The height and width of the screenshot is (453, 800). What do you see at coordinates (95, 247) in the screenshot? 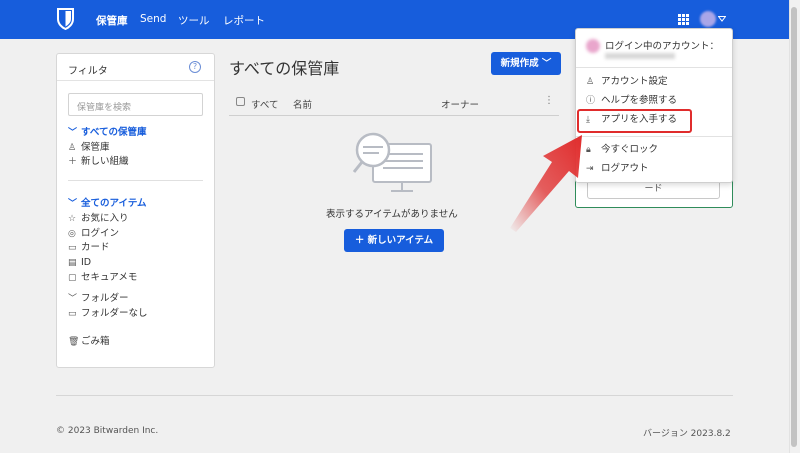
I see `filter-card-label: カード` at bounding box center [95, 247].